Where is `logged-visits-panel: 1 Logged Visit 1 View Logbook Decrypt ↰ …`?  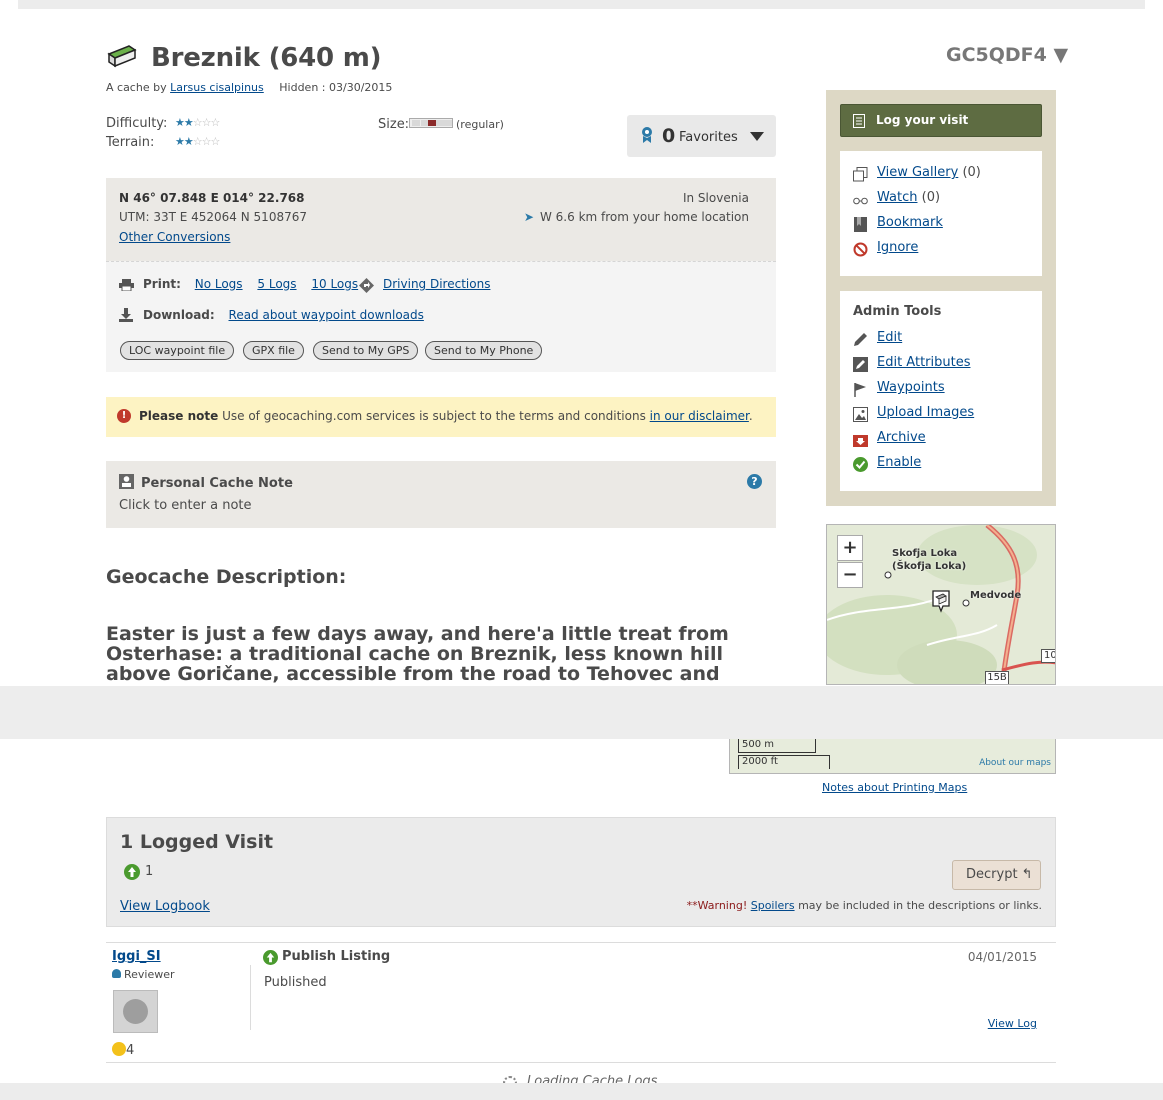 logged-visits-panel: 1 Logged Visit 1 View Logbook Decrypt ↰ … is located at coordinates (581, 872).